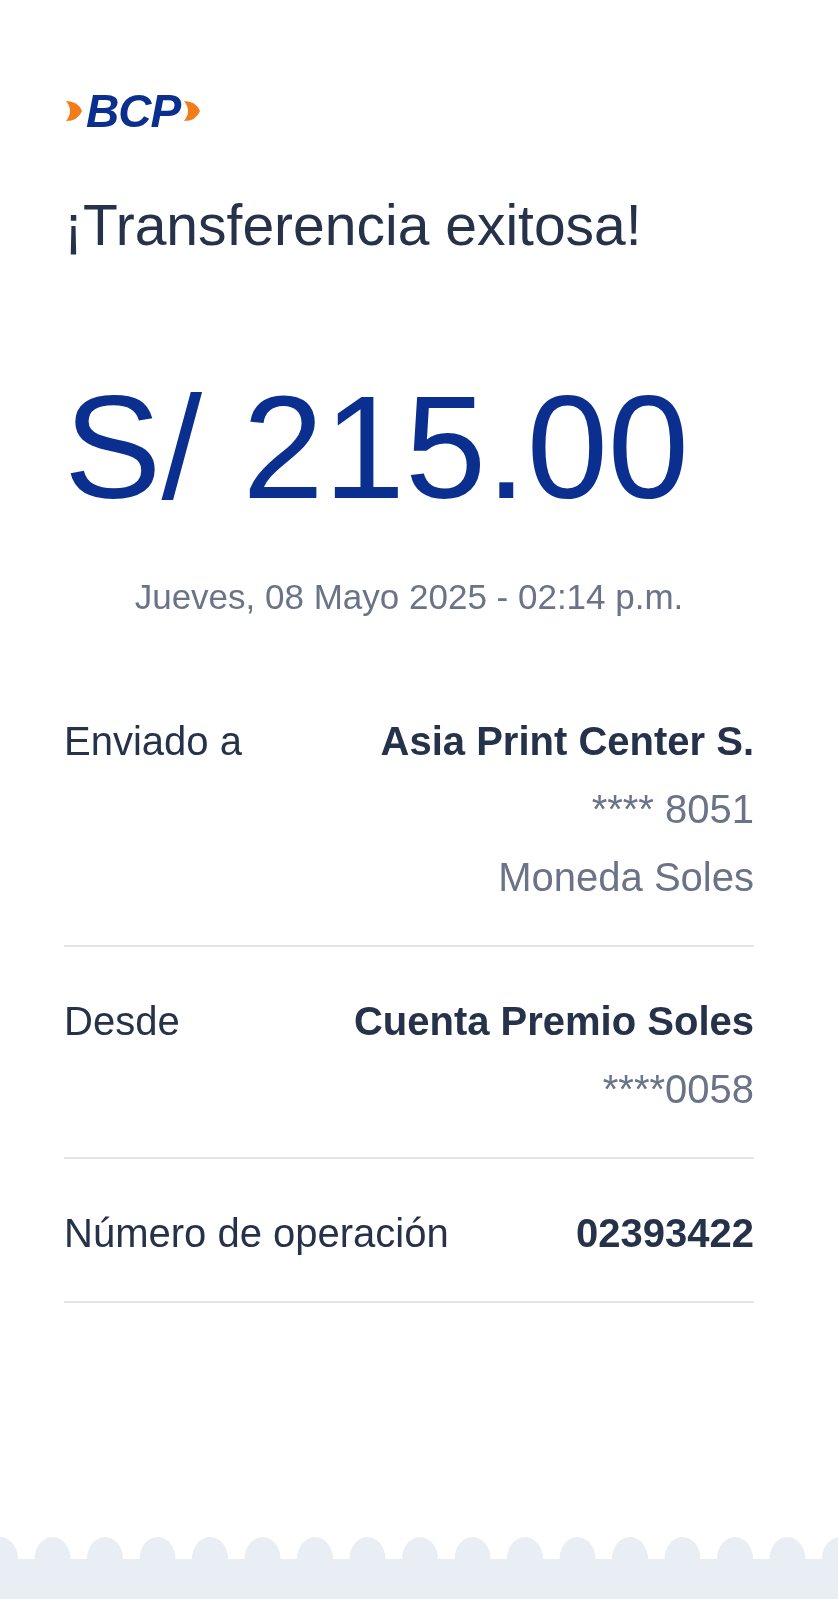 The width and height of the screenshot is (838, 1599). I want to click on detail-value: 02393422, so click(665, 1234).